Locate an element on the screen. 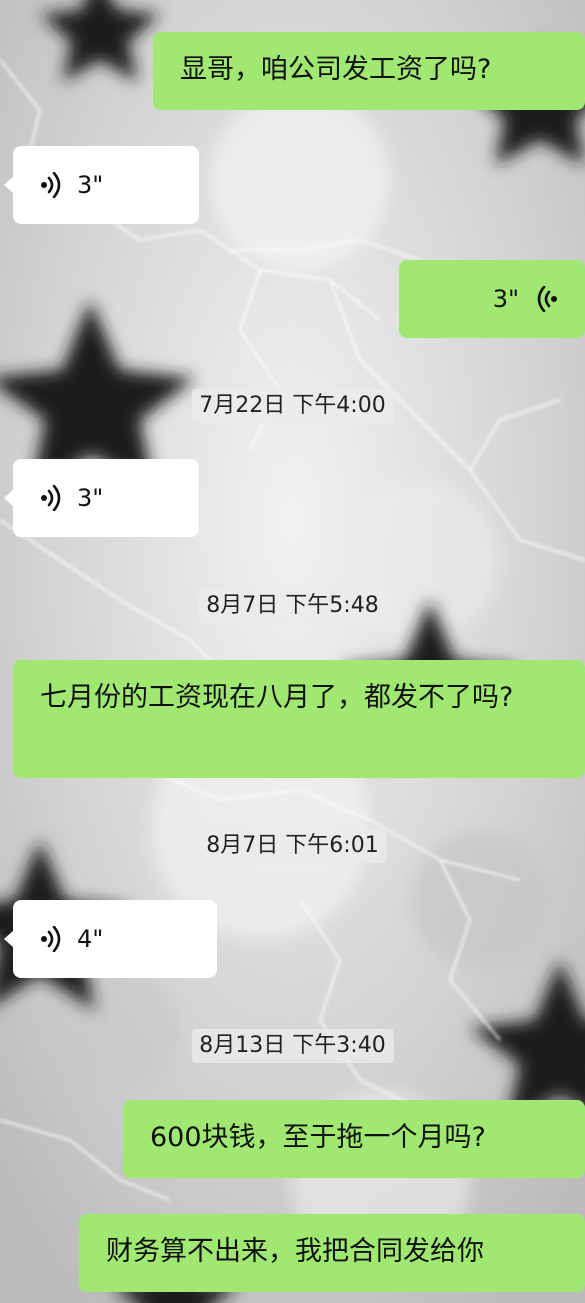 The image size is (585, 1303). incoming-voice-message: 4" is located at coordinates (110, 939).